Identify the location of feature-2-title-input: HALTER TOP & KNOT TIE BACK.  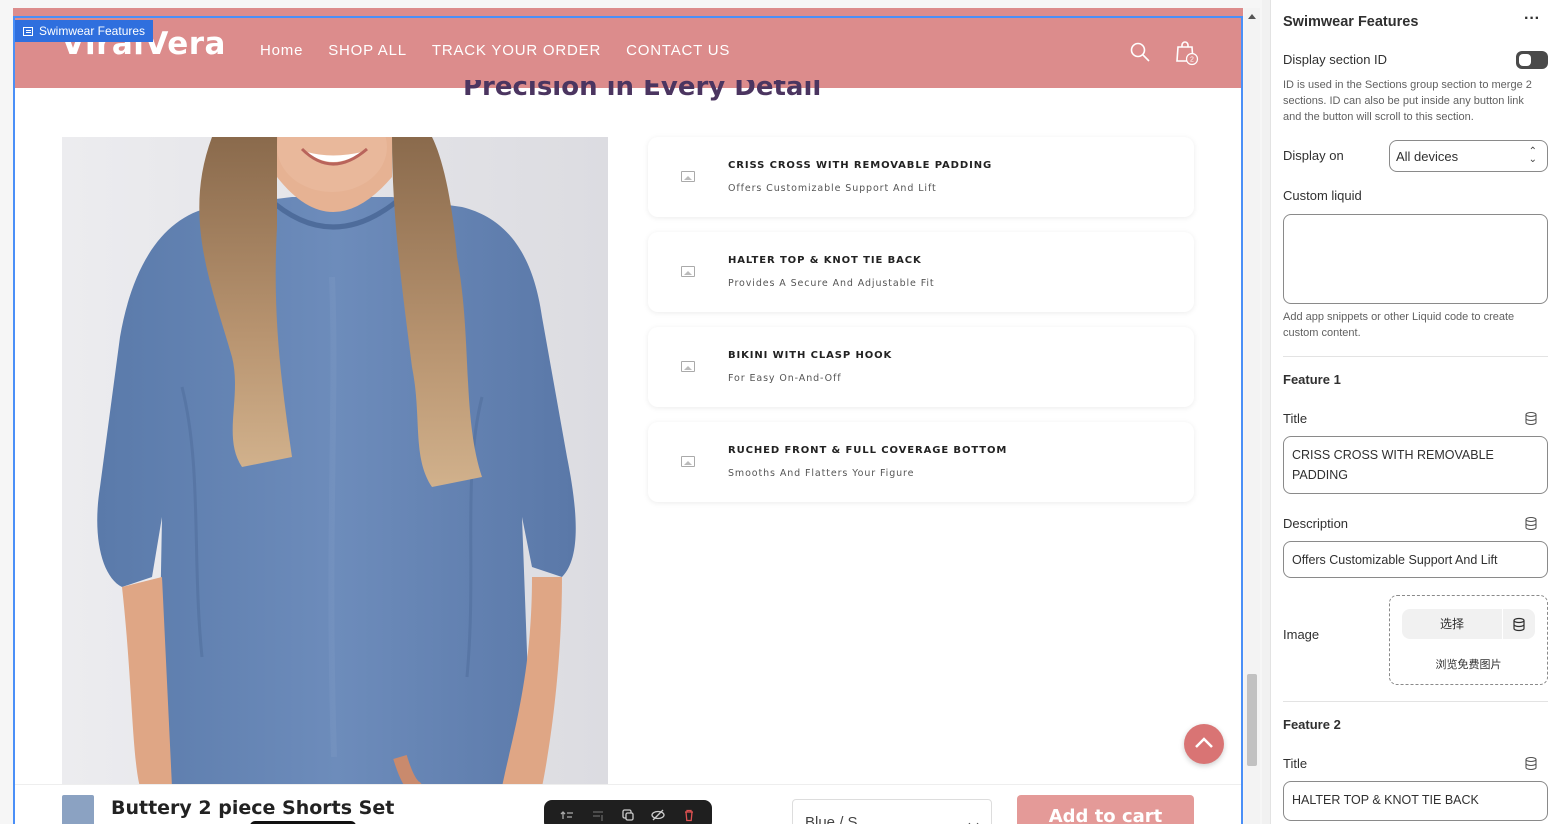
(1415, 801).